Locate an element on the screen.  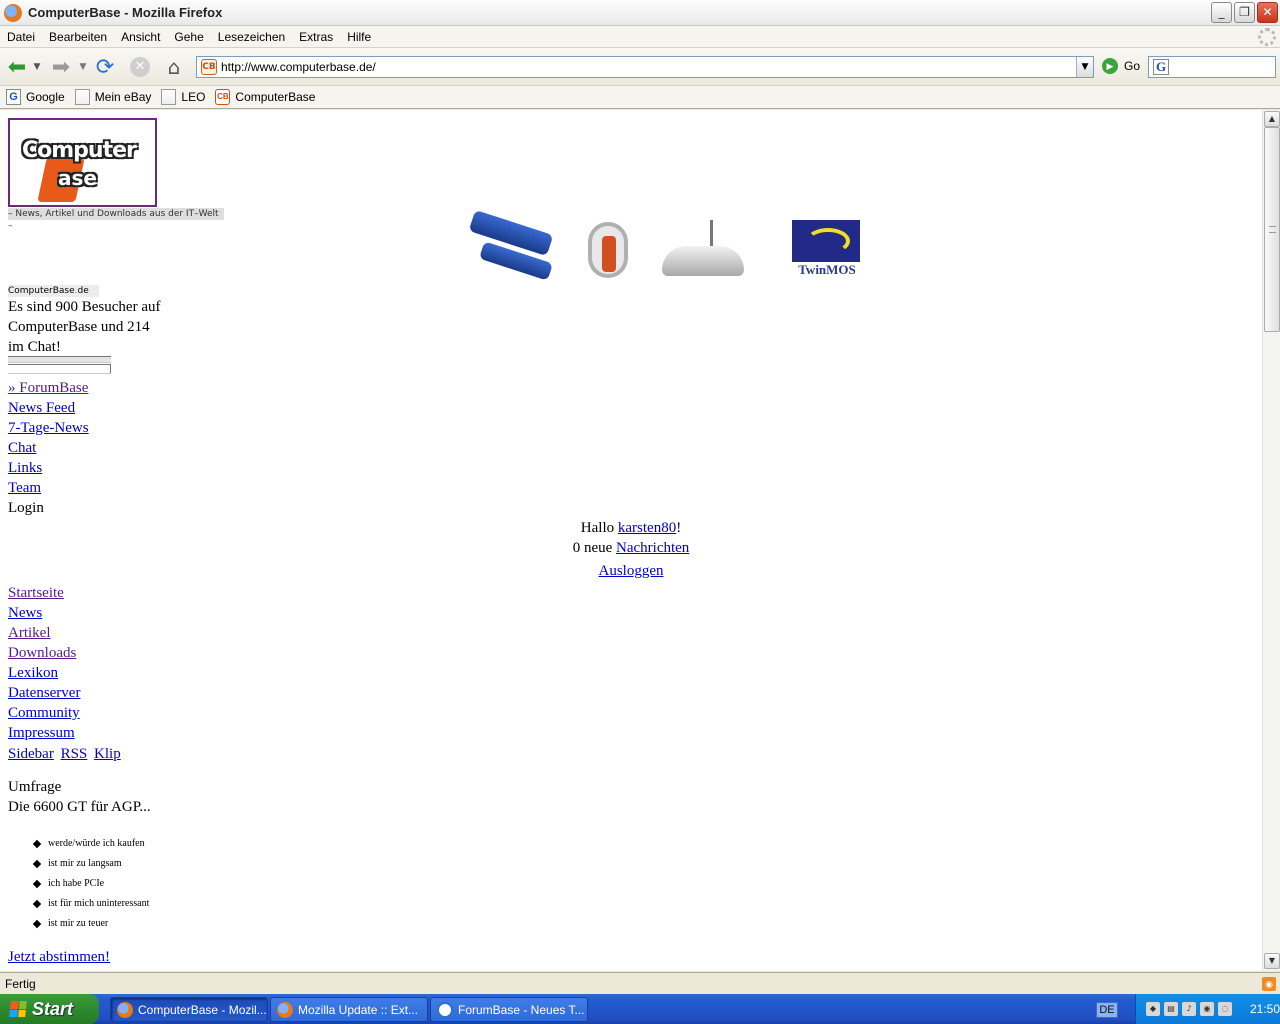
link-community: Community is located at coordinates (44, 713).